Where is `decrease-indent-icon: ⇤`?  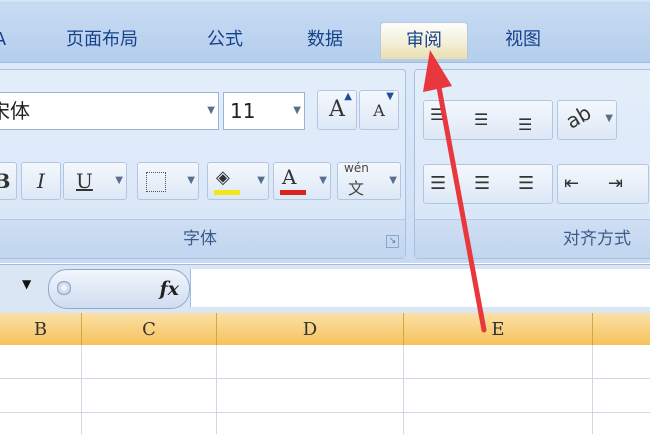 decrease-indent-icon: ⇤ is located at coordinates (571, 183).